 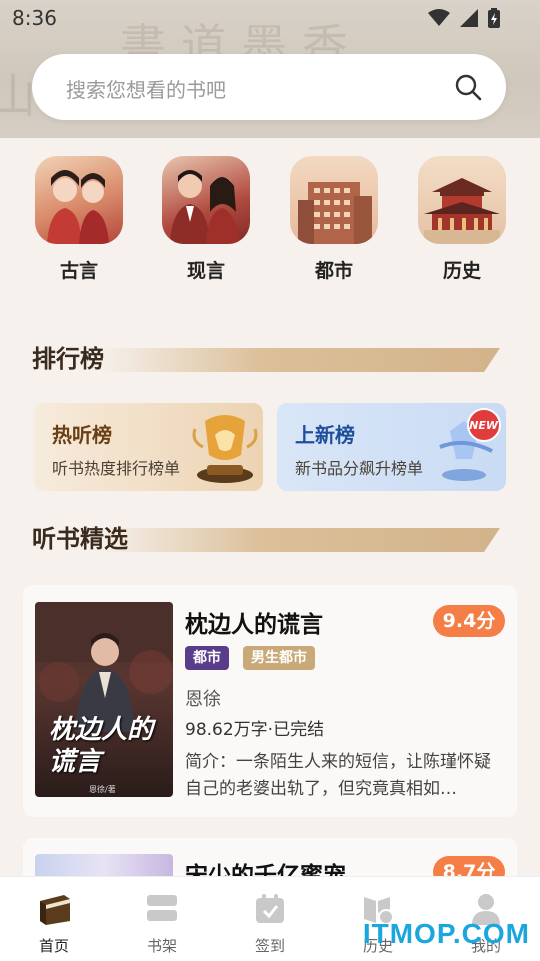 I want to click on search-icon, so click(x=468, y=87).